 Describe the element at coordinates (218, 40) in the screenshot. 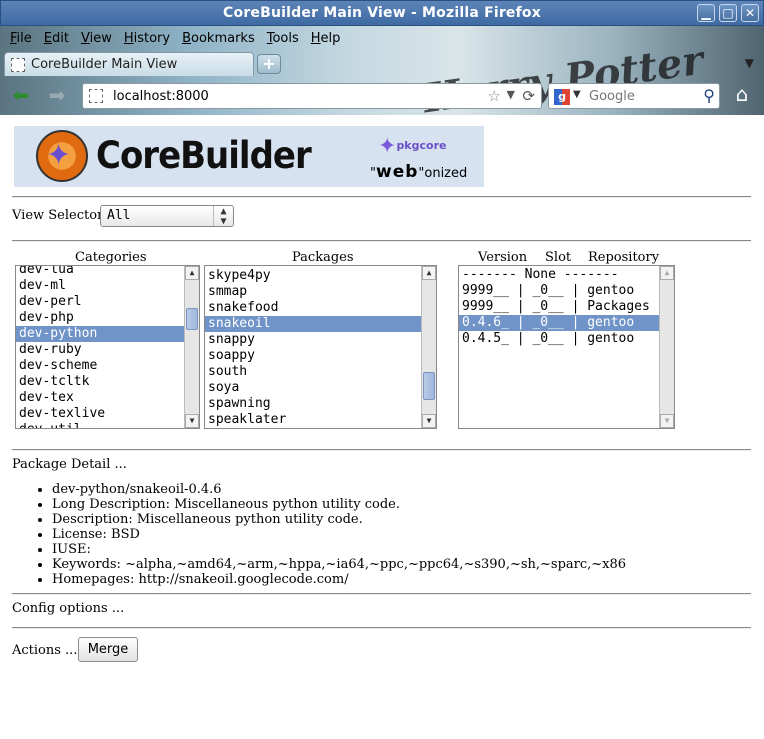

I see `menu-item: Bookmarks` at that location.